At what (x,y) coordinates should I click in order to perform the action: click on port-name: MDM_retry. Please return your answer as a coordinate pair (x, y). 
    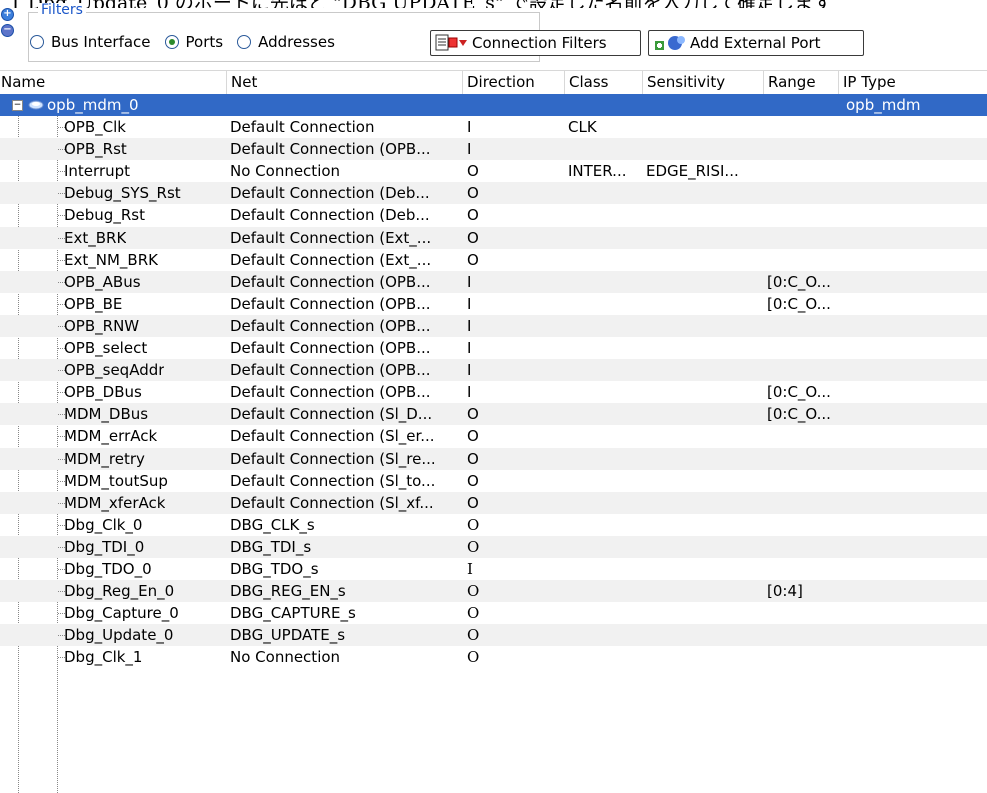
    Looking at the image, I should click on (104, 458).